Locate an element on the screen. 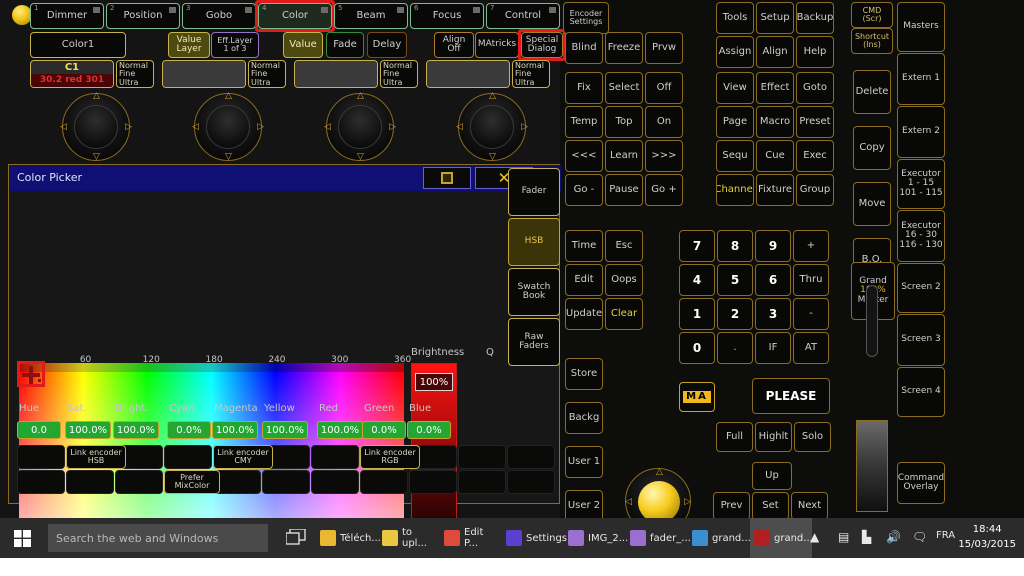  keypad-button-8: 8 is located at coordinates (735, 246).